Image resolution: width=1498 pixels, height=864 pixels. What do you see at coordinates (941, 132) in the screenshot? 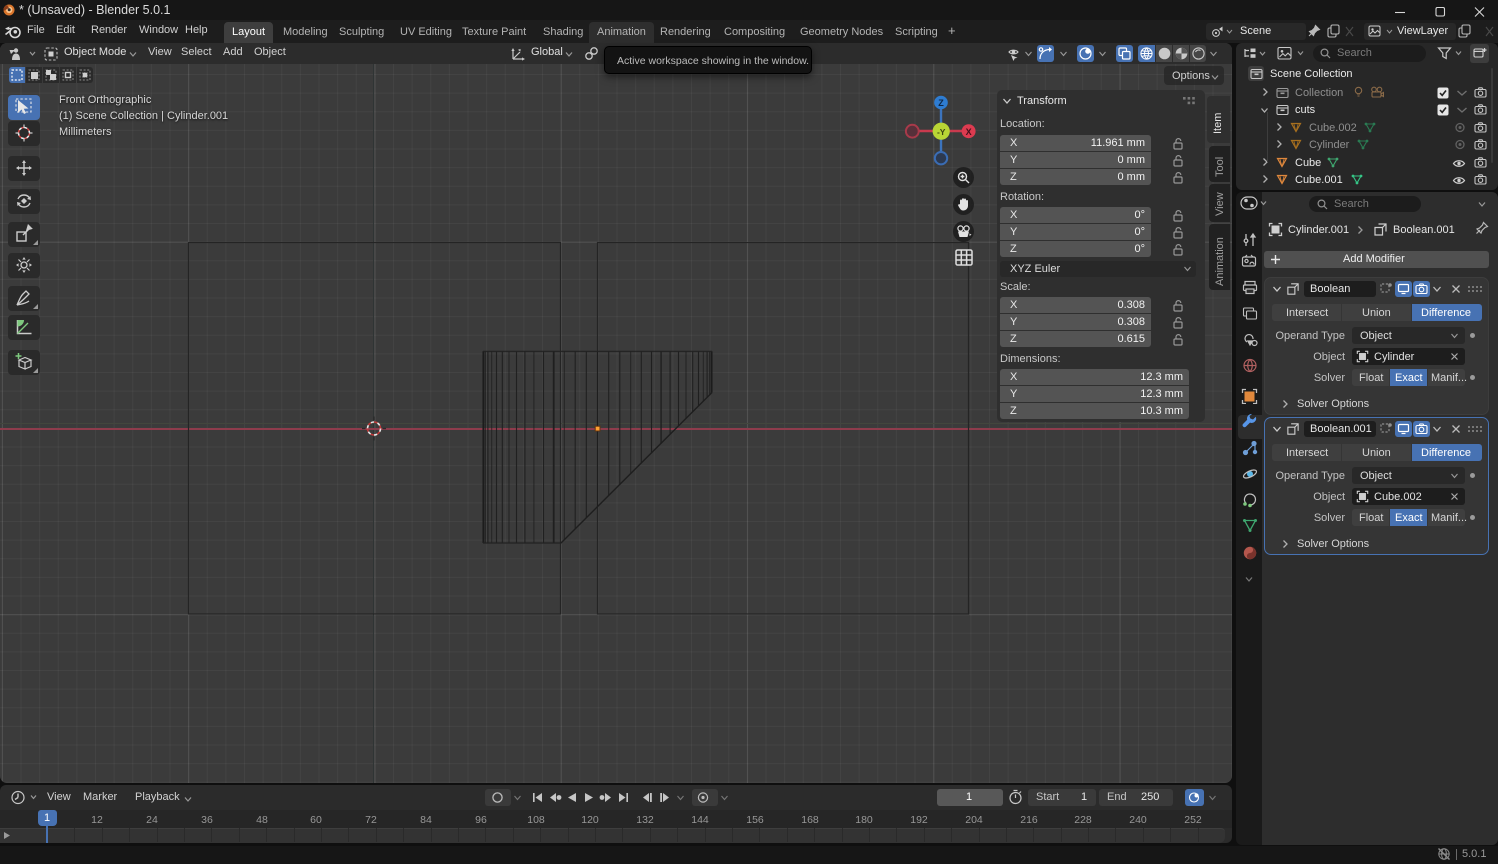
I see `svg-text: -Y` at bounding box center [941, 132].